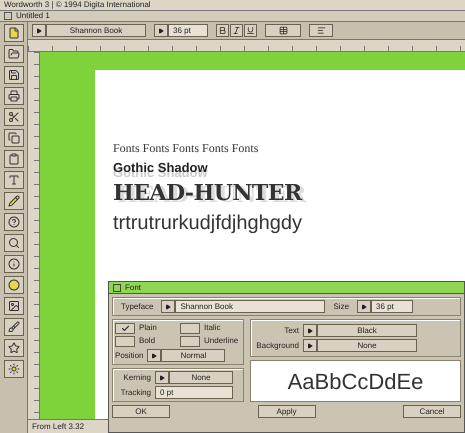  What do you see at coordinates (201, 377) in the screenshot?
I see `kerning-selector: None` at bounding box center [201, 377].